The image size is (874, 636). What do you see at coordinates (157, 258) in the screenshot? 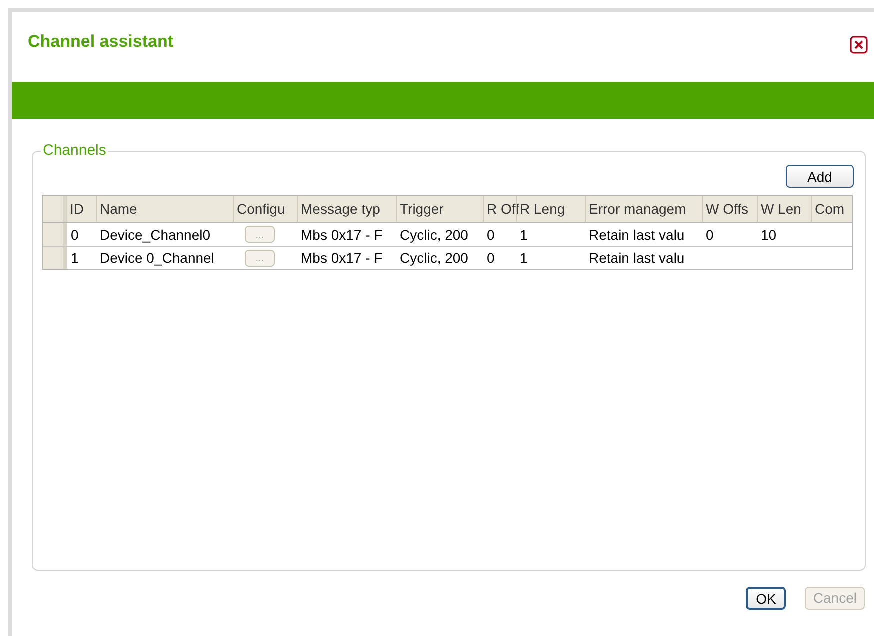
I see `table-cell-text: Device 0_Channel` at bounding box center [157, 258].